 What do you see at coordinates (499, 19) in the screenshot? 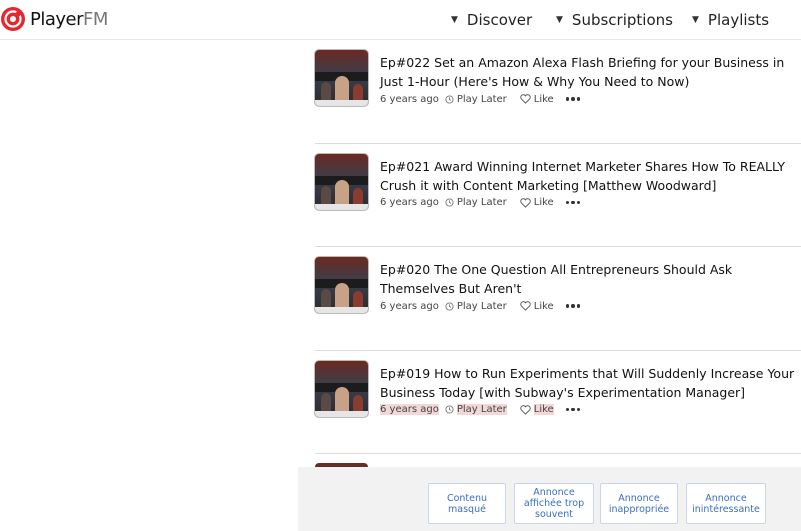
I see `nav-discover-label: Discover` at bounding box center [499, 19].